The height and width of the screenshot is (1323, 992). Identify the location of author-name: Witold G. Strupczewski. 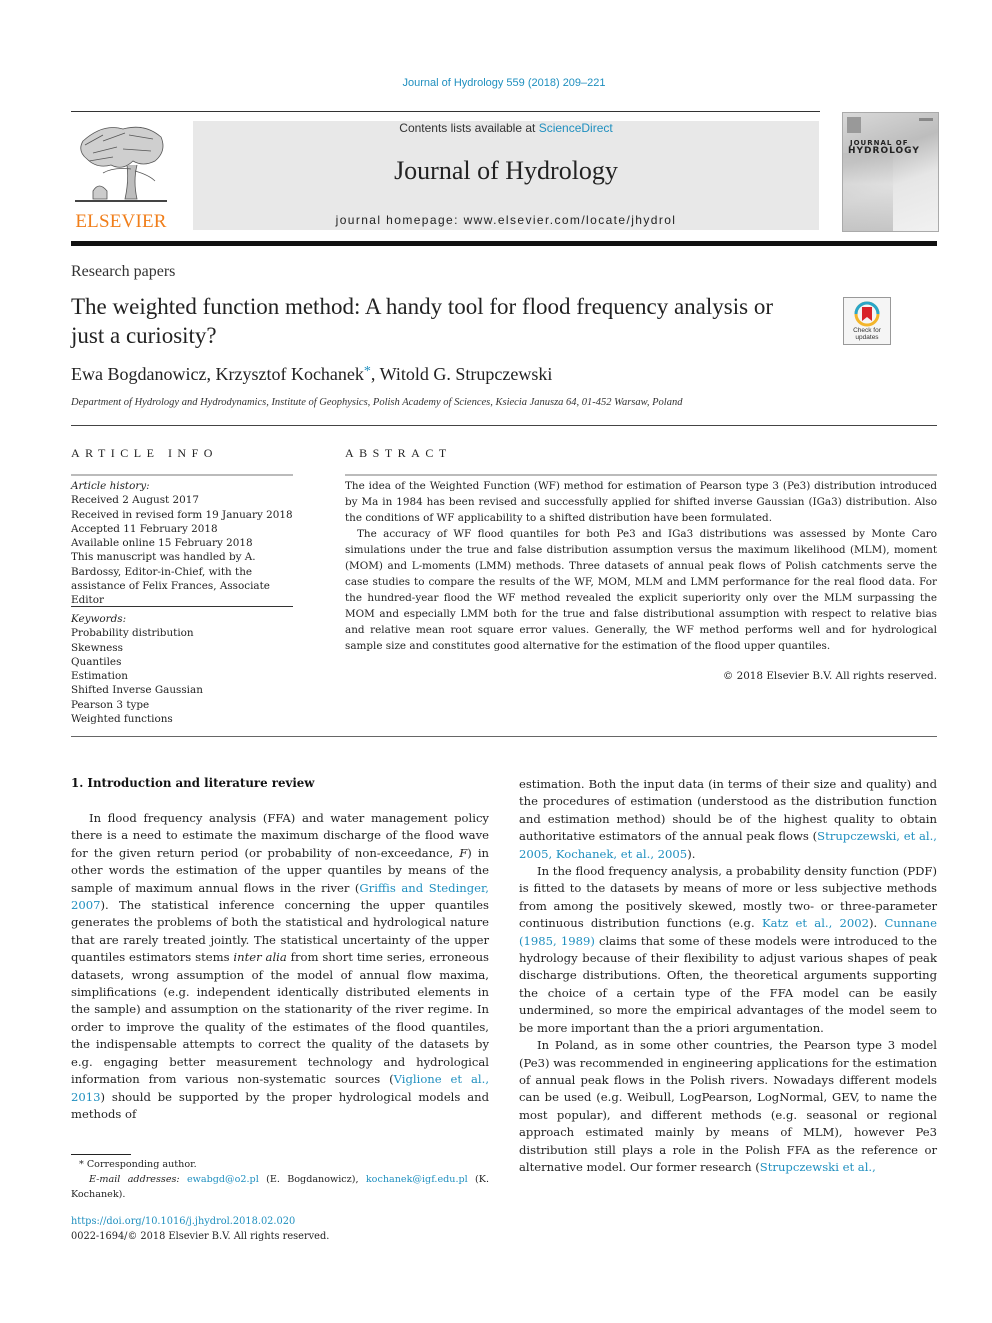
(466, 374).